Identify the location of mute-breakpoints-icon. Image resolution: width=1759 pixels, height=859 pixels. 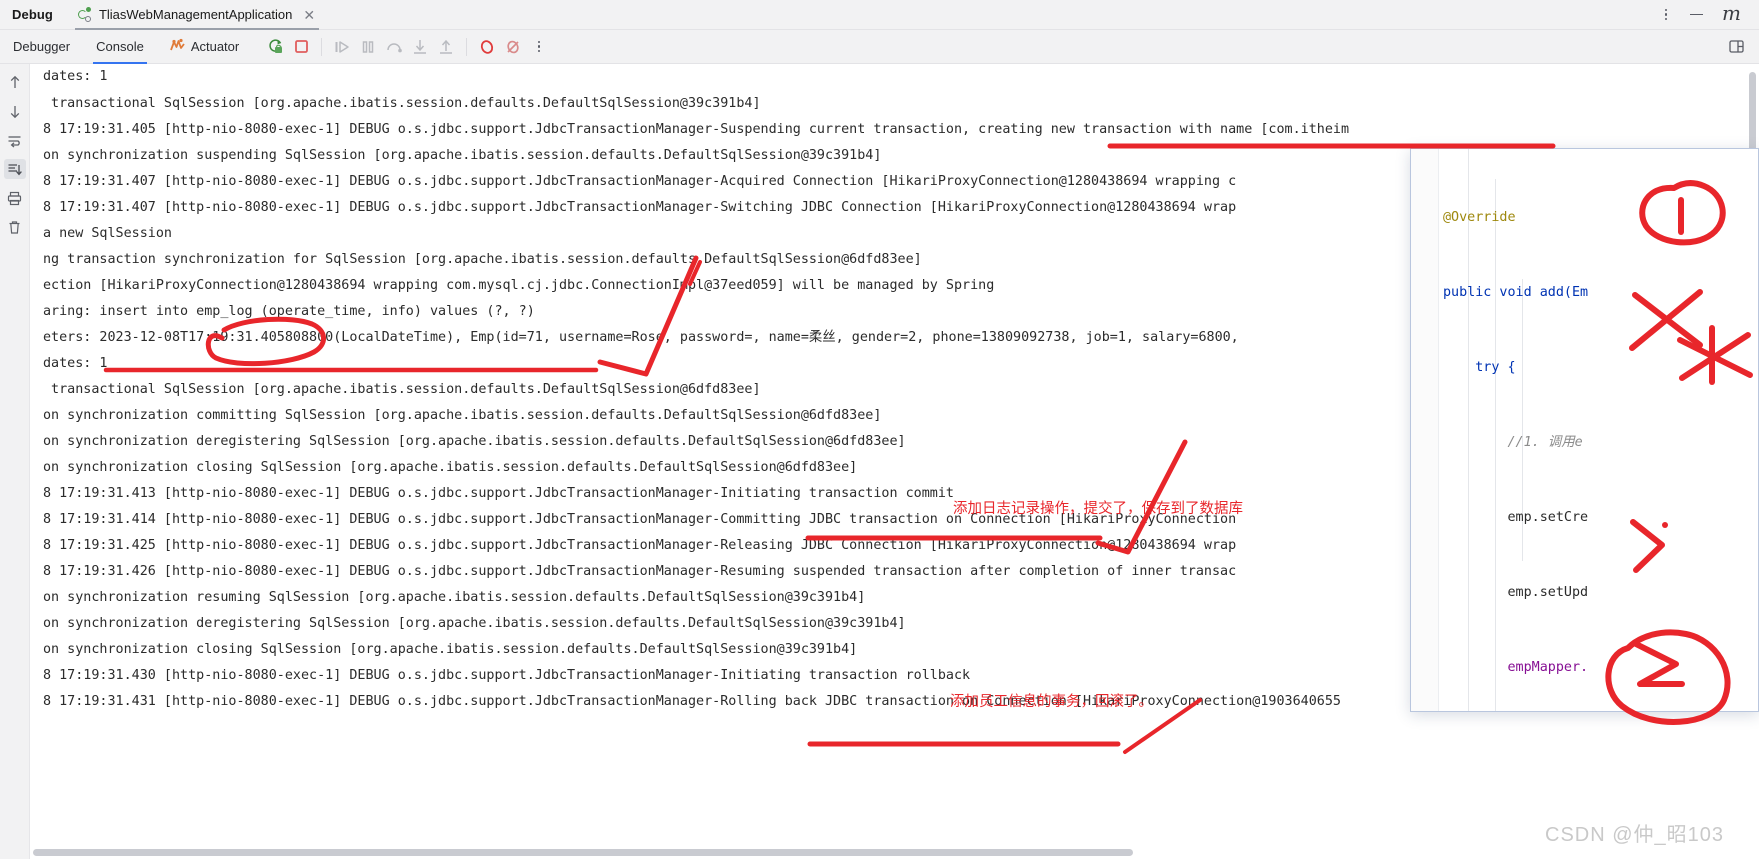
(487, 47).